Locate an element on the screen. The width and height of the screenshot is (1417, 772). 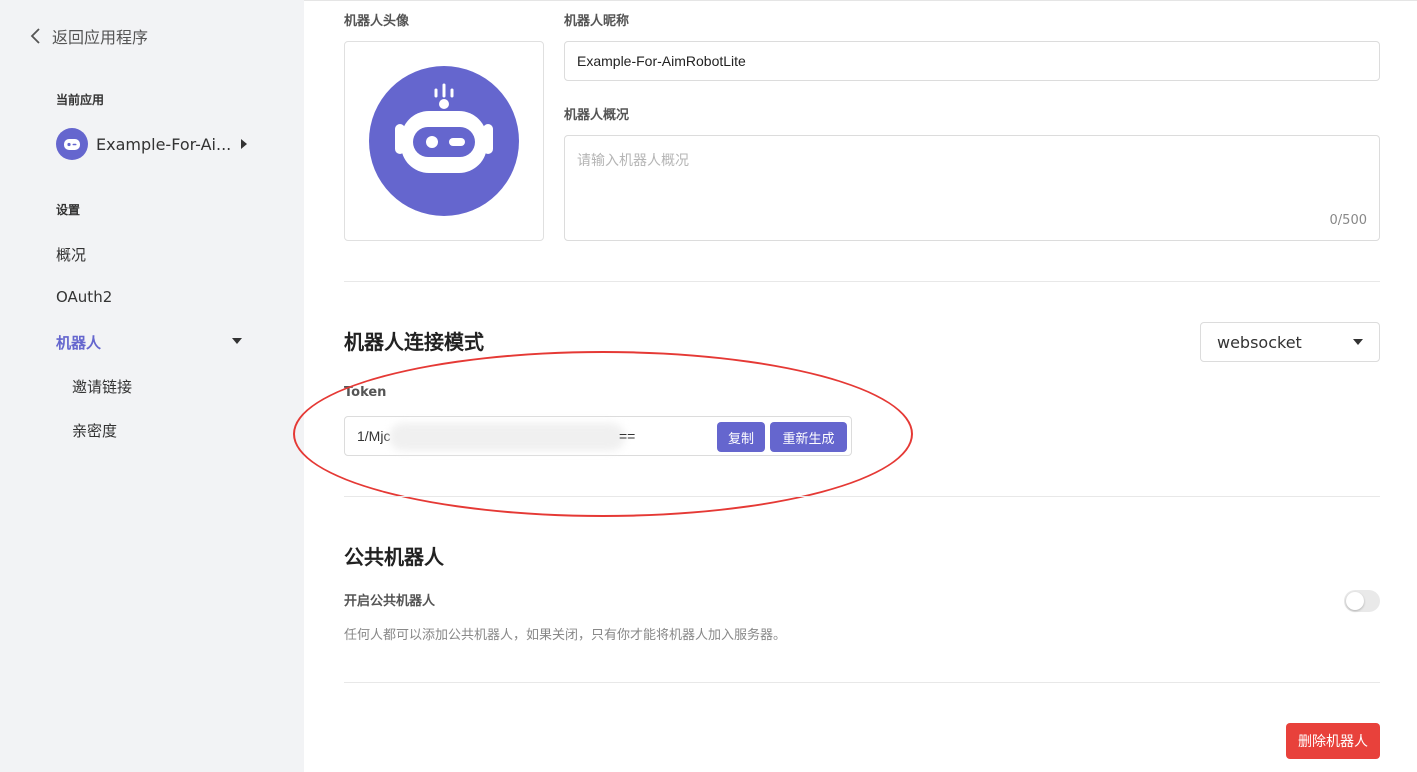
token-redaction is located at coordinates (507, 437).